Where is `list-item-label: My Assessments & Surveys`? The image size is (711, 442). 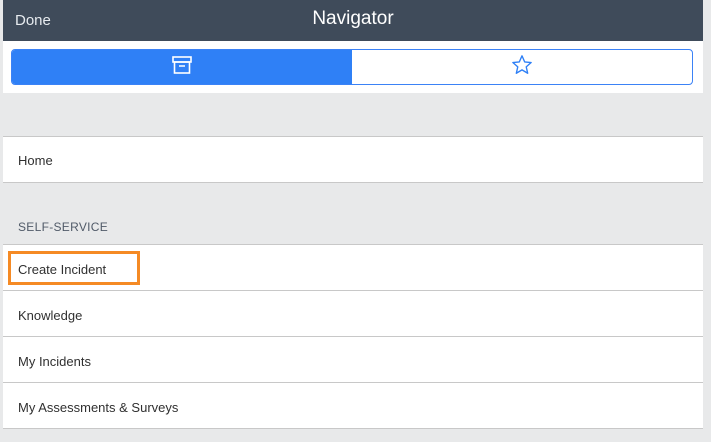 list-item-label: My Assessments & Surveys is located at coordinates (98, 407).